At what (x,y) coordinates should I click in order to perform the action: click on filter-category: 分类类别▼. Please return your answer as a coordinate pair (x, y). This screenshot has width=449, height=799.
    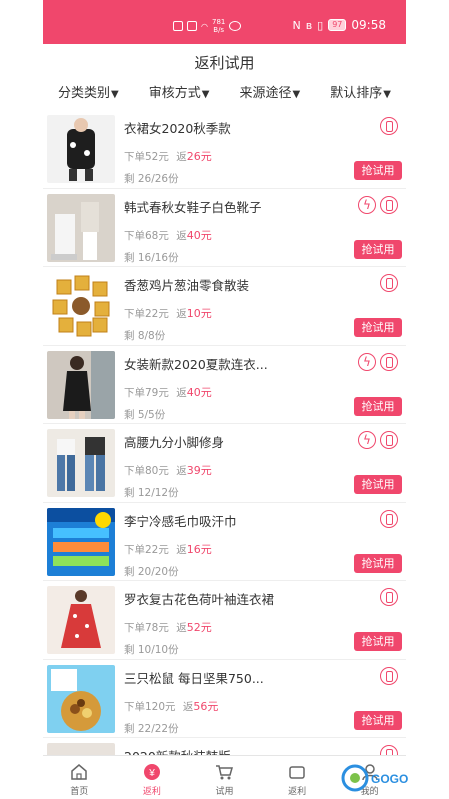
    Looking at the image, I should click on (88, 96).